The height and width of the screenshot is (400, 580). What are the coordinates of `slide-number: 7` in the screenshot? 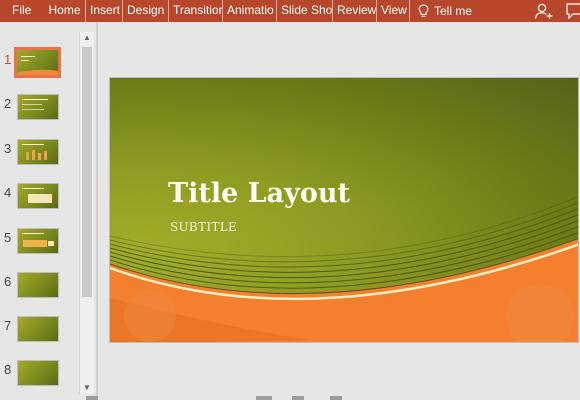 It's located at (8, 325).